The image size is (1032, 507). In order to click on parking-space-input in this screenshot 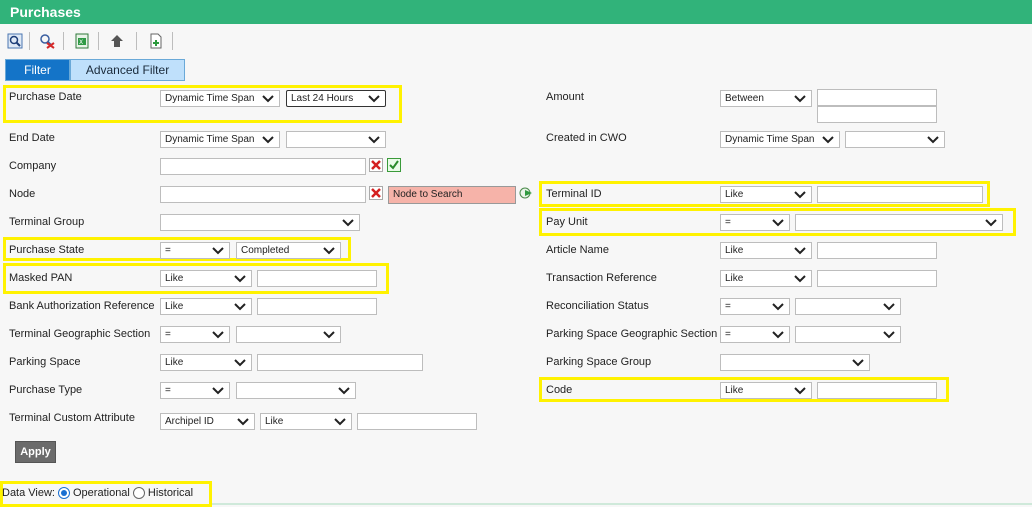, I will do `click(340, 362)`.